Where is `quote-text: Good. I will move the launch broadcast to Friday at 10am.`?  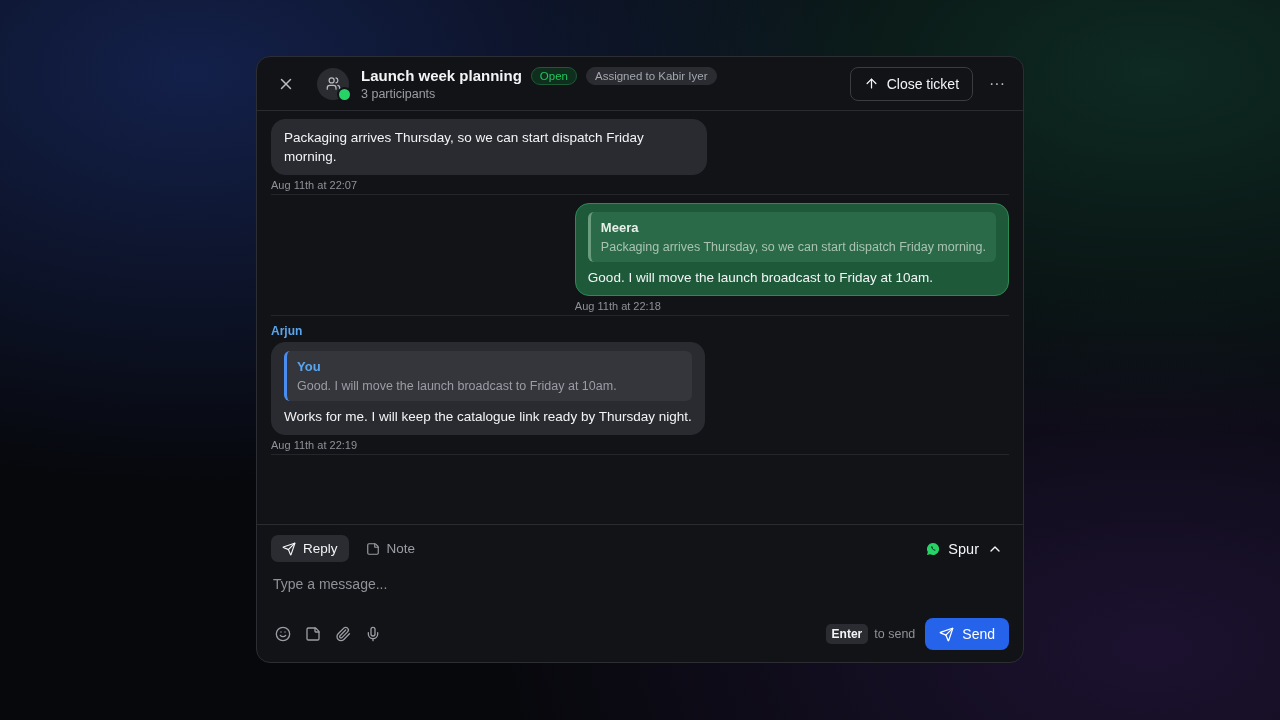 quote-text: Good. I will move the launch broadcast to Friday at 10am. is located at coordinates (457, 386).